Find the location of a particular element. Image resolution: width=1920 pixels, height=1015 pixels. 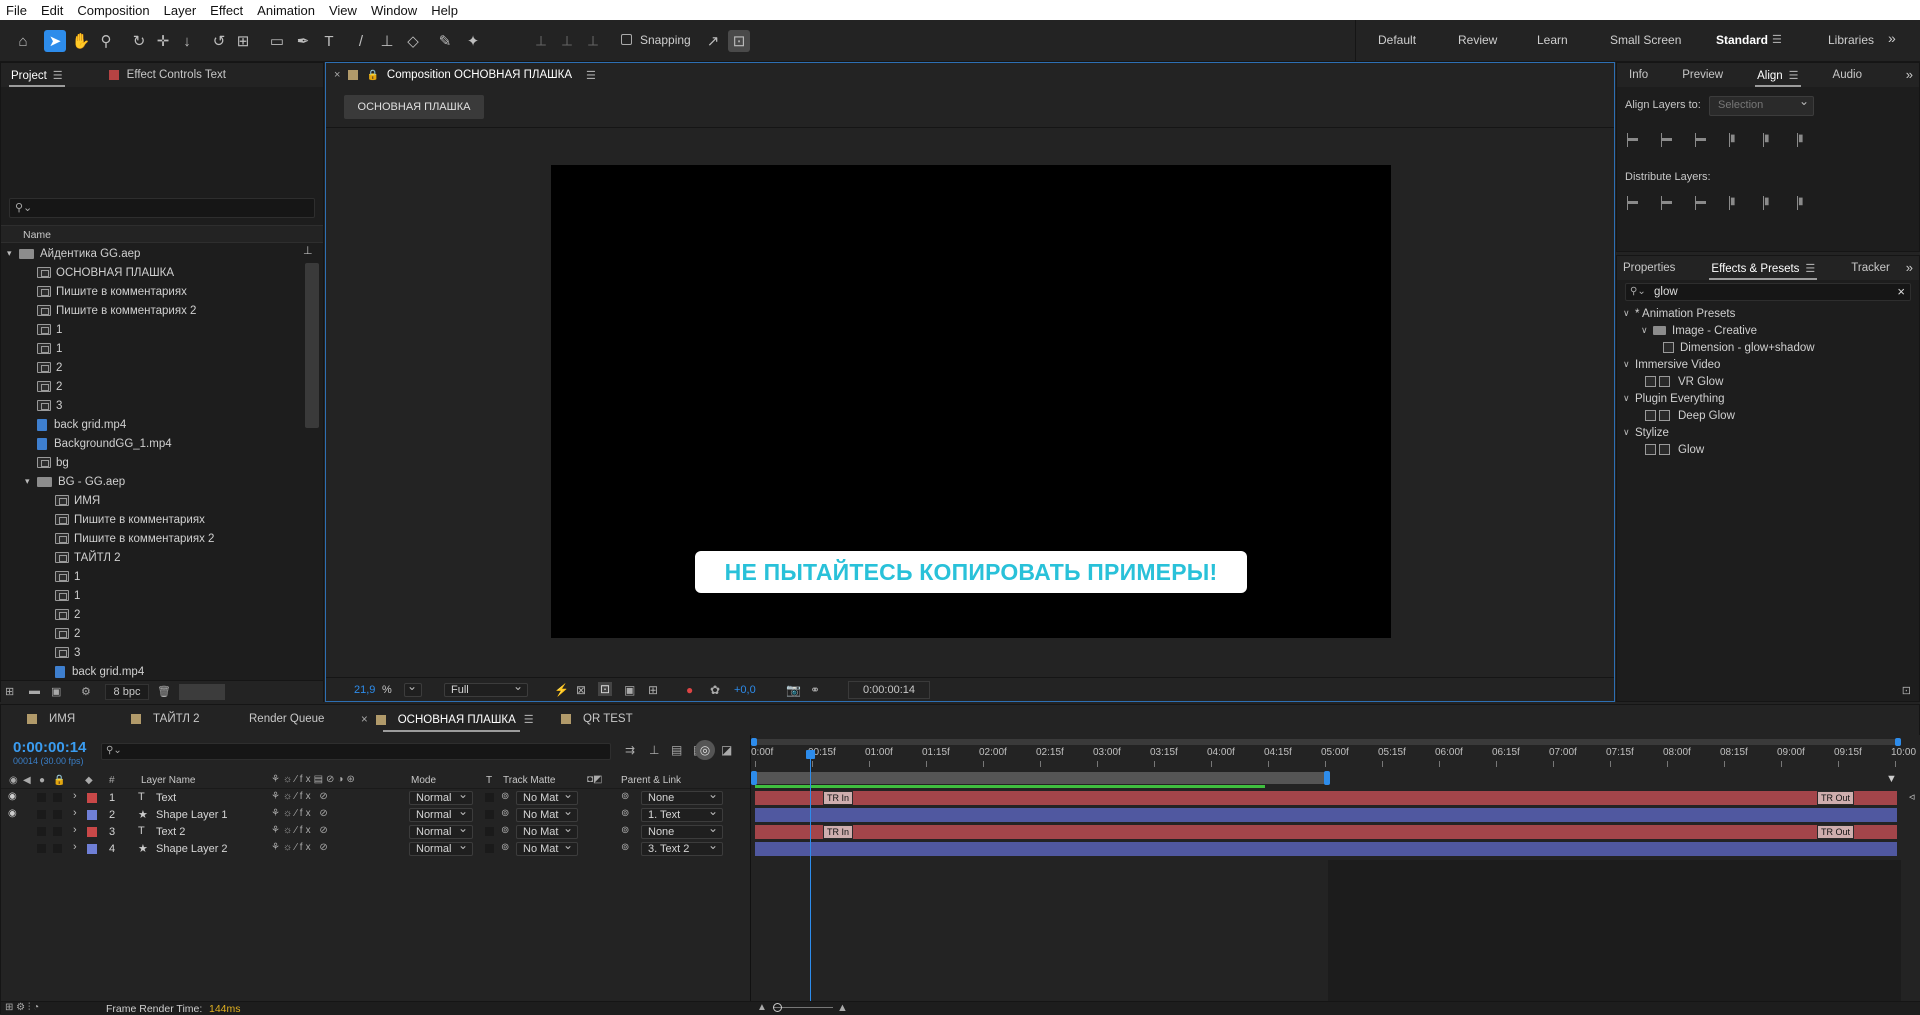

time-navigator is located at coordinates (1326, 742).